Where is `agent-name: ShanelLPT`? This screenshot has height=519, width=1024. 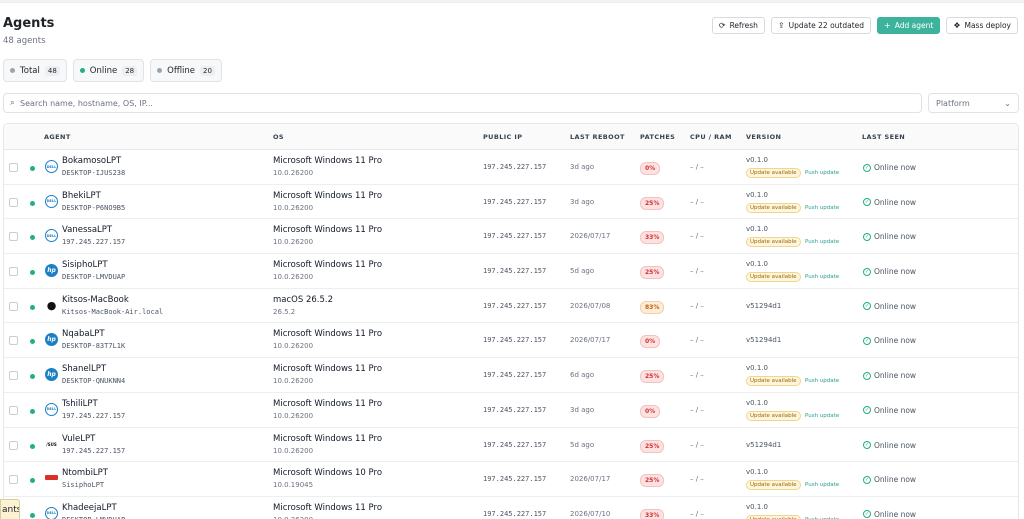 agent-name: ShanelLPT is located at coordinates (84, 369).